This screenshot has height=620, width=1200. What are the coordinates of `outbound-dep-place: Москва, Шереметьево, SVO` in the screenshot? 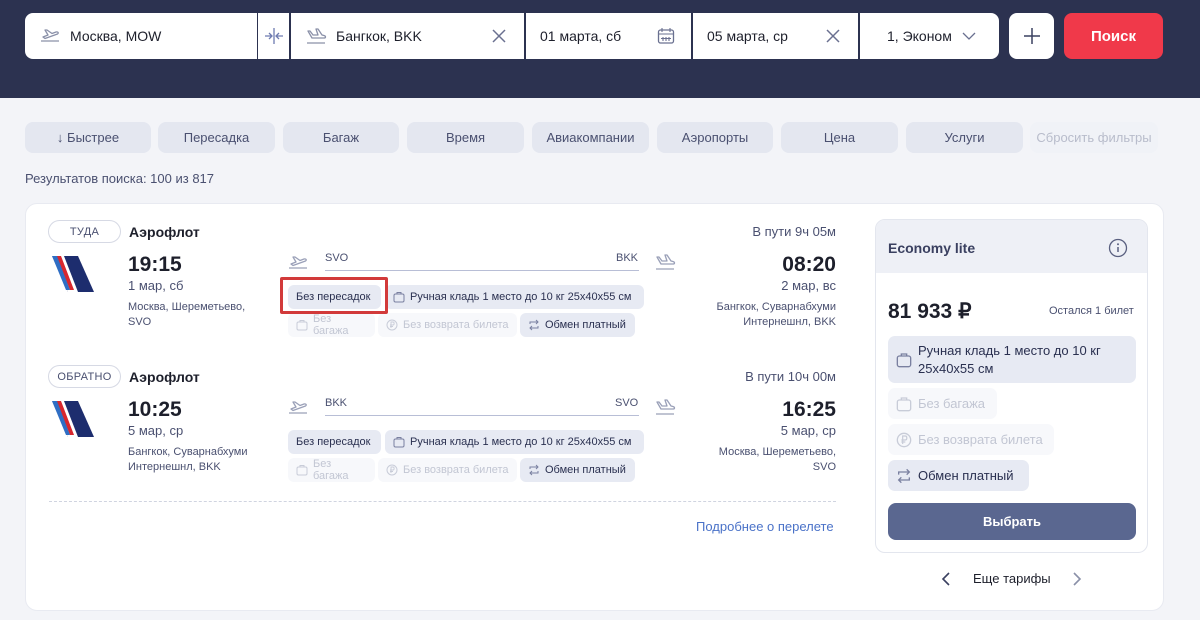 It's located at (186, 315).